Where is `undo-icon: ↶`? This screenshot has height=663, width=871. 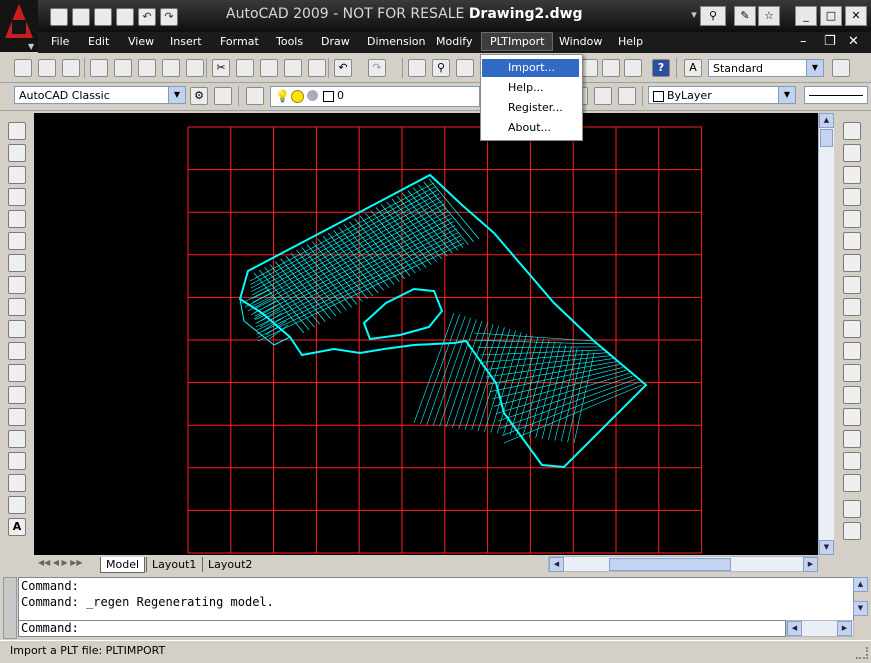
undo-icon: ↶ is located at coordinates (147, 17).